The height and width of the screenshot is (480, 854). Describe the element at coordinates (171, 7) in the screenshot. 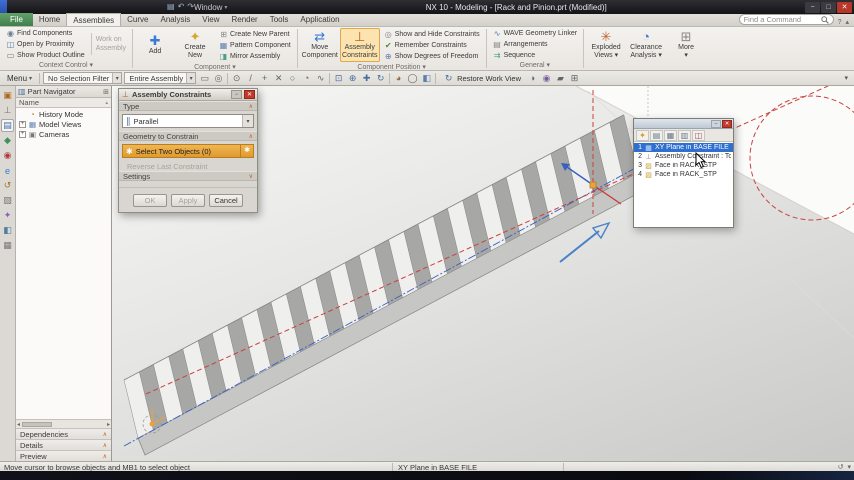

I see `save-icon: ▤` at that location.